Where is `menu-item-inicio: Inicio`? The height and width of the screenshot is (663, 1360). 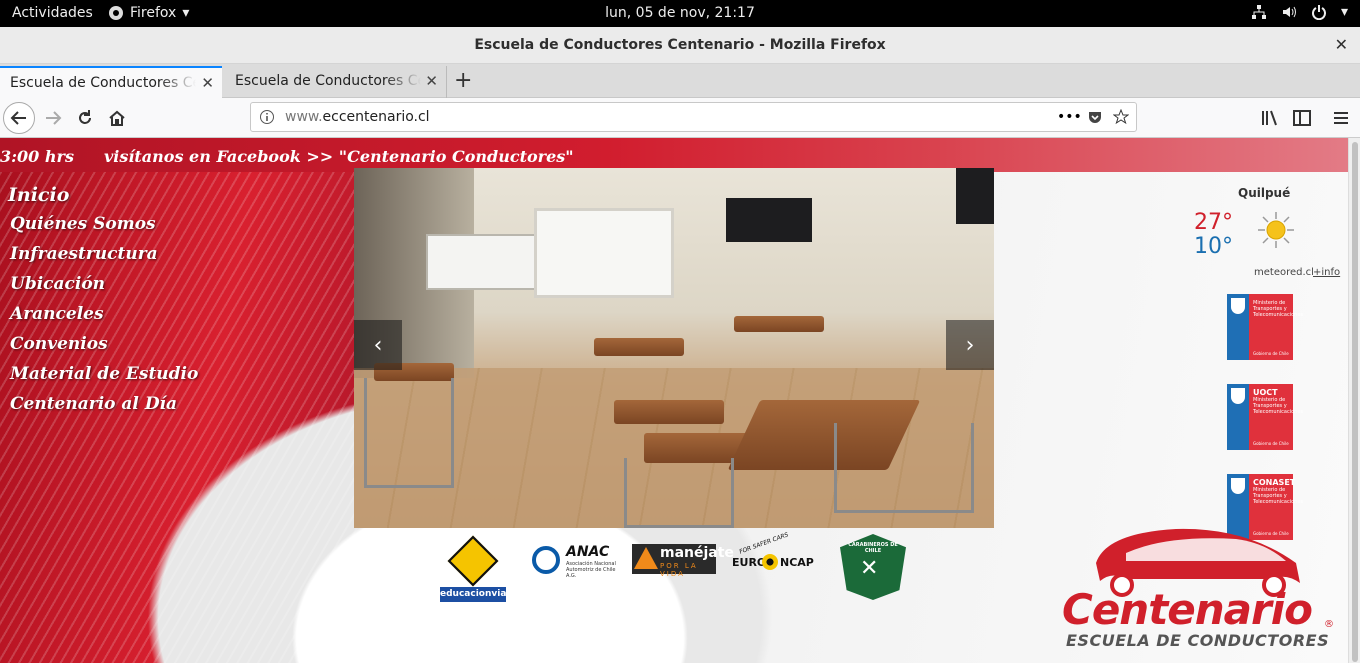
menu-item-inicio: Inicio is located at coordinates (103, 199).